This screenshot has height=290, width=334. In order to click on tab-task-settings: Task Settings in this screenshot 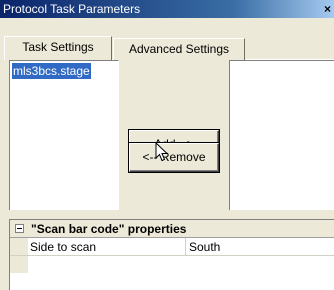, I will do `click(58, 48)`.